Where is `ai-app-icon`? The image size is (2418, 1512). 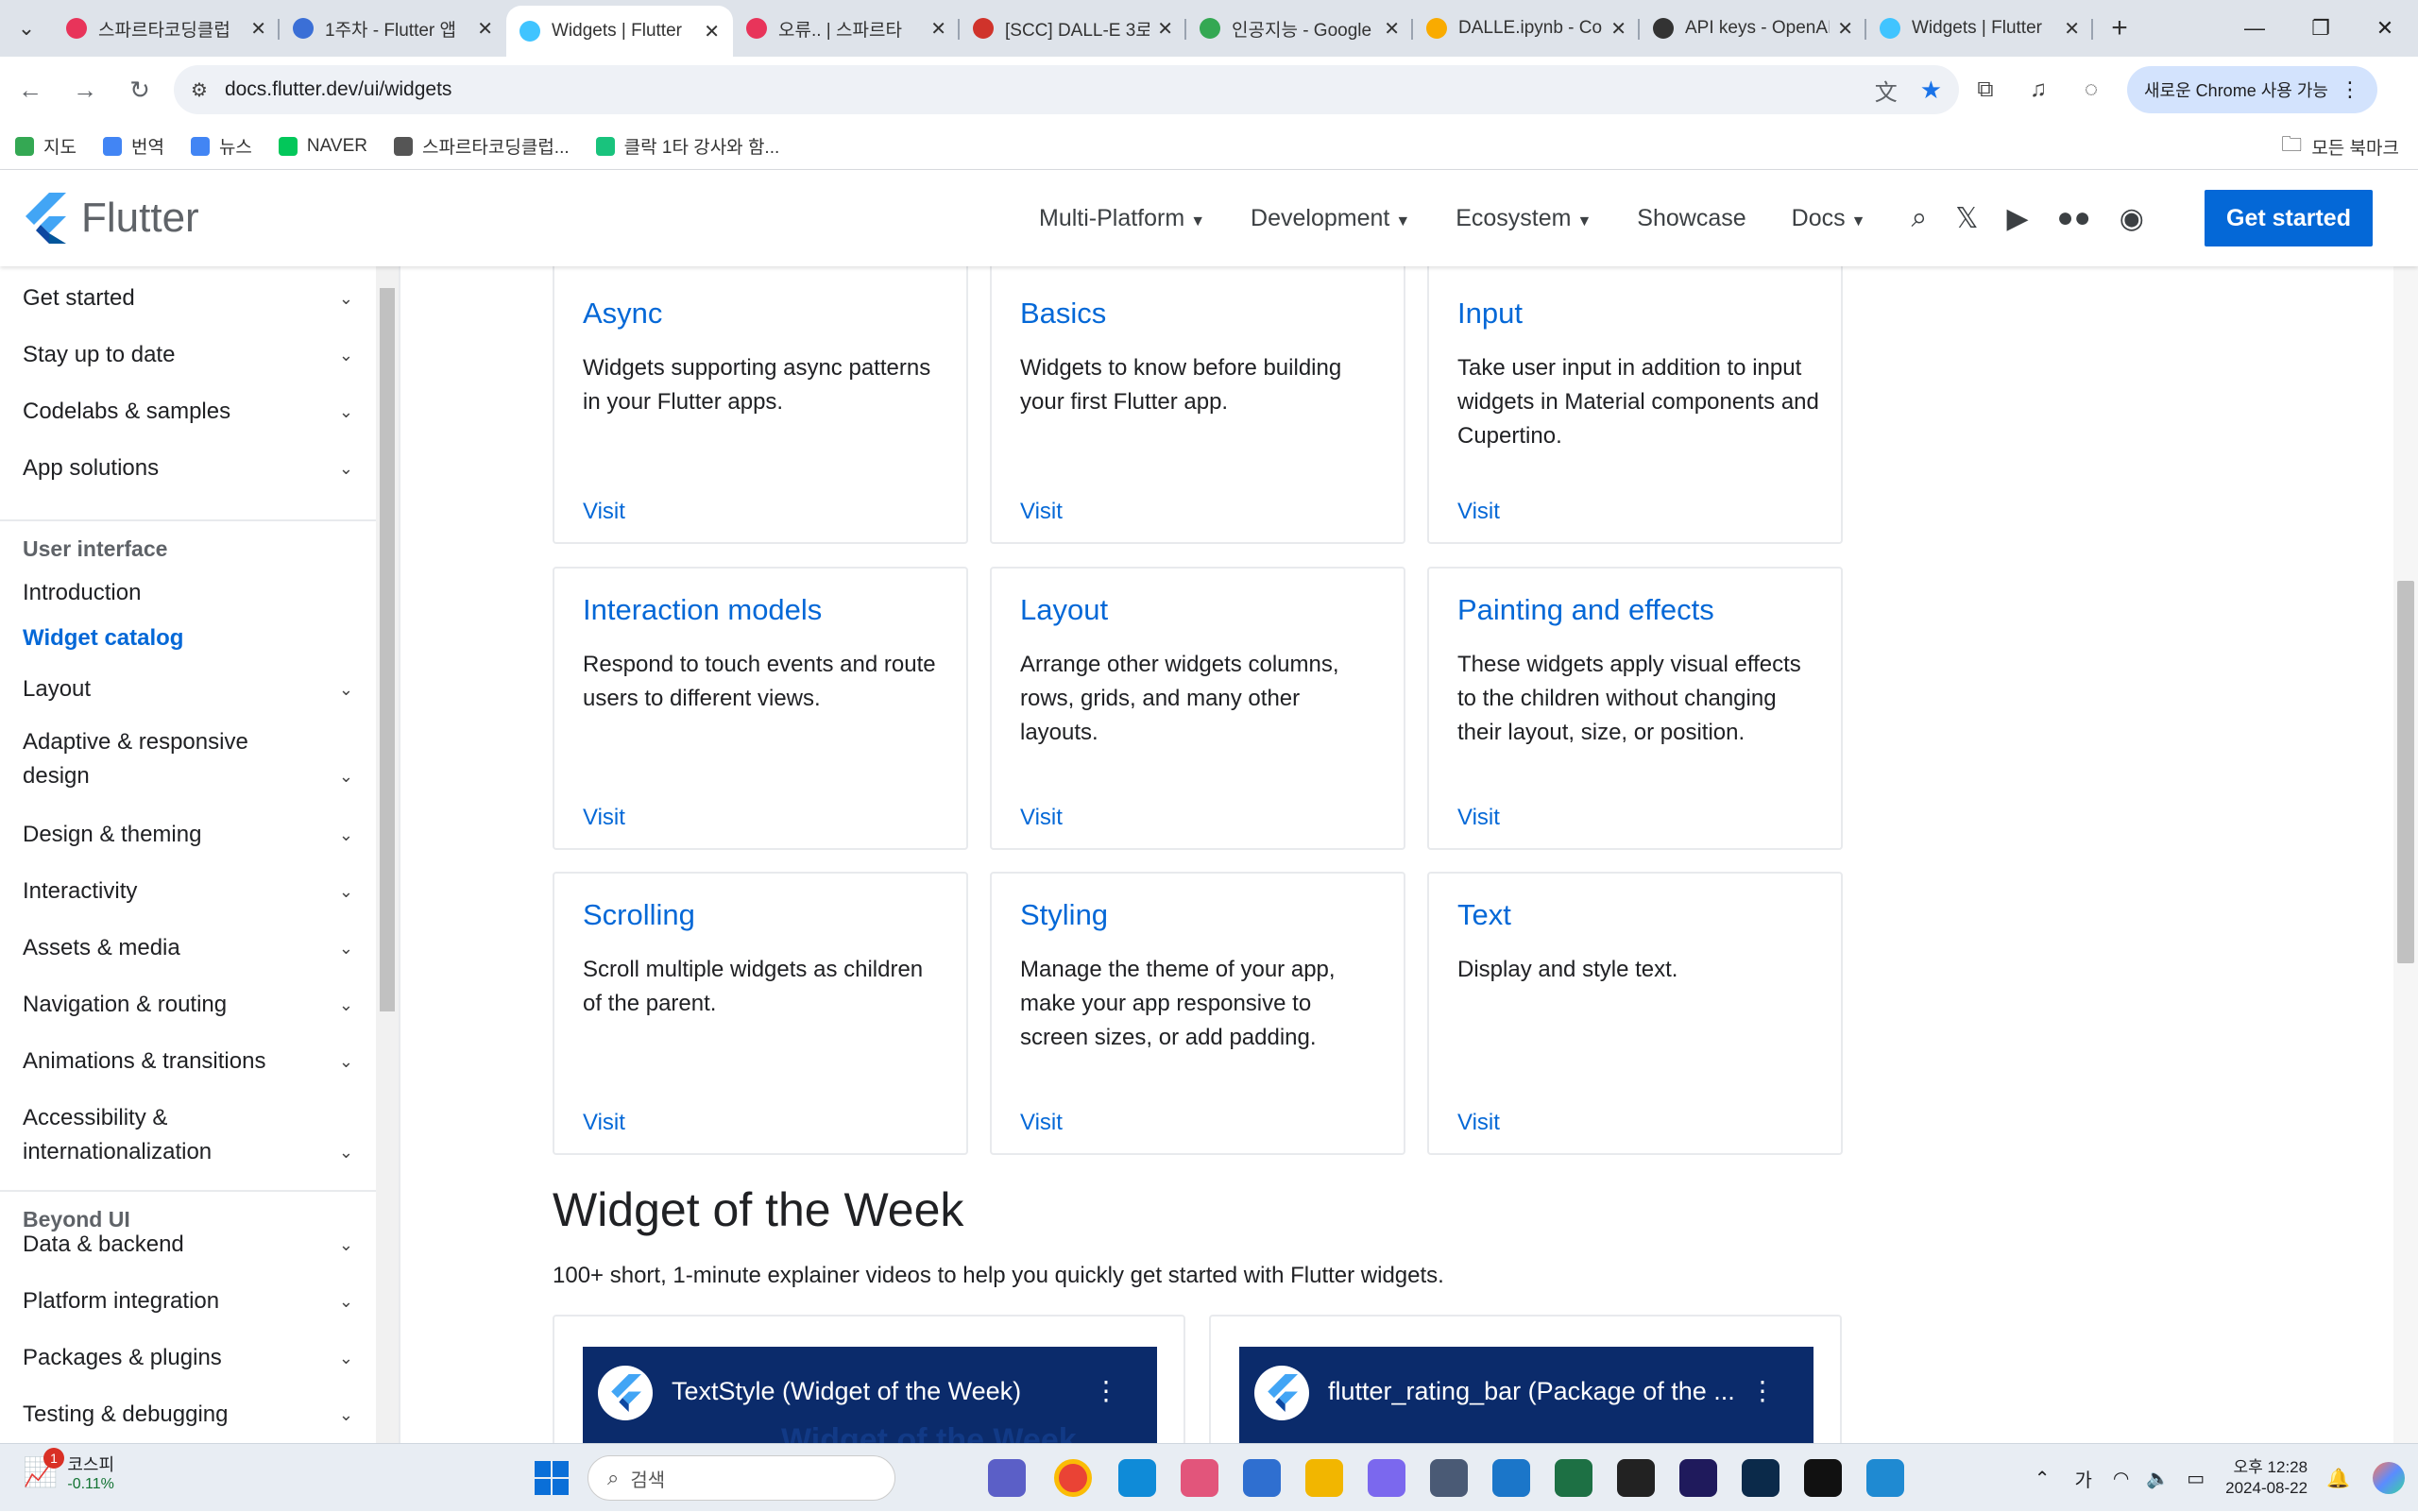
ai-app-icon is located at coordinates (1199, 1478).